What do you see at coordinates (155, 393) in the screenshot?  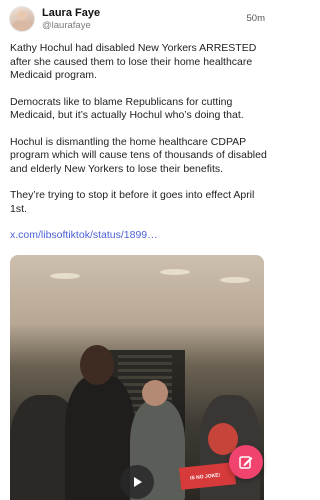 I see `officer-head` at bounding box center [155, 393].